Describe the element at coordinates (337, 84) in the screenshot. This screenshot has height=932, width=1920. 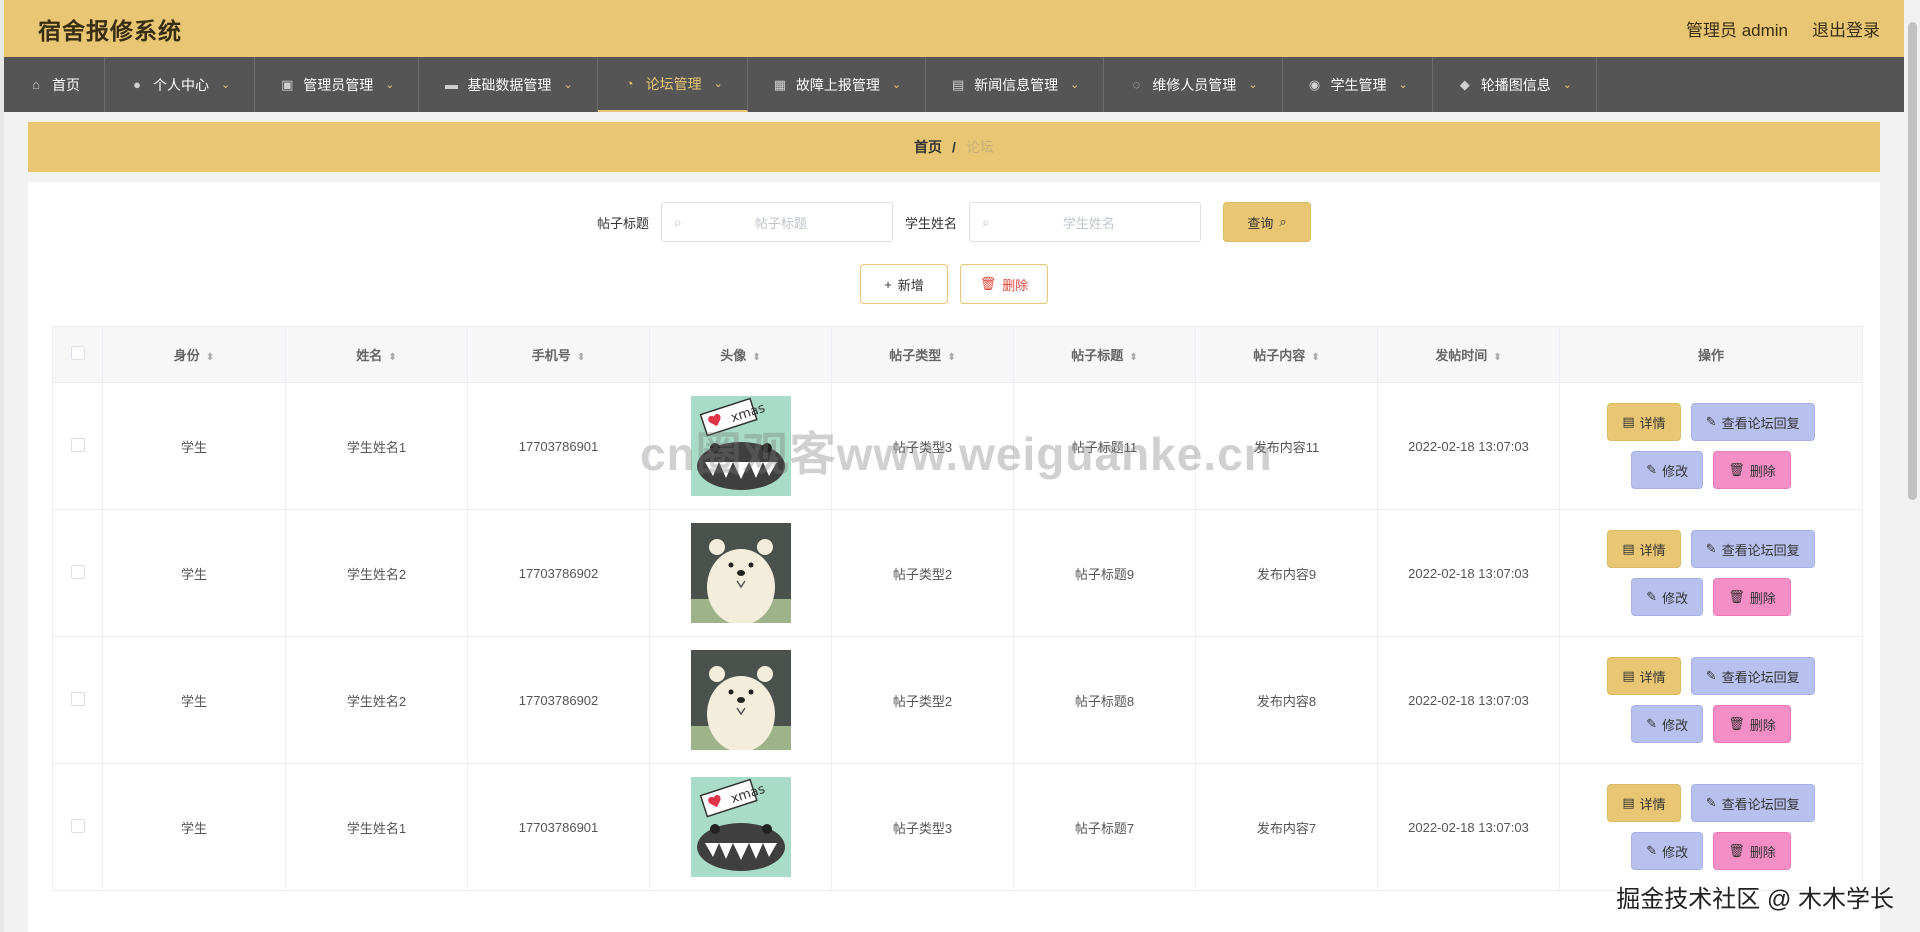
I see `nav-item-2: ▣ 管理员管理 ⌄` at that location.